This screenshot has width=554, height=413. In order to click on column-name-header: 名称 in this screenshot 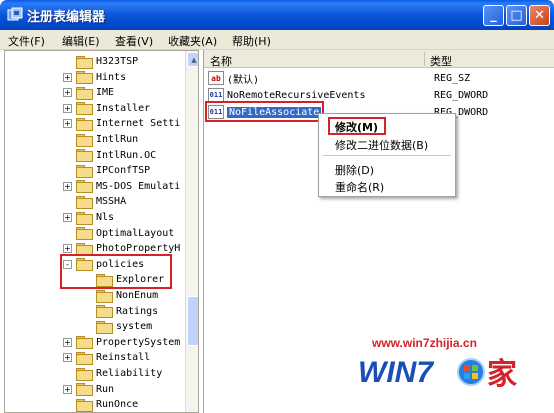, I will do `click(221, 61)`.